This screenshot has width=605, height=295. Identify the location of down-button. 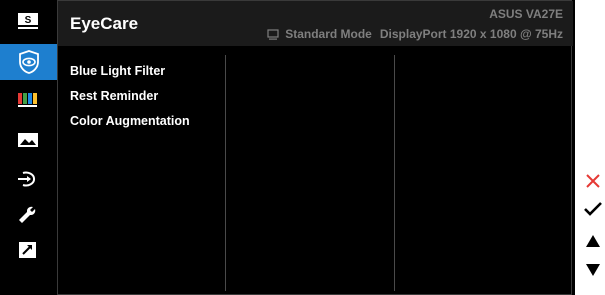
(593, 270).